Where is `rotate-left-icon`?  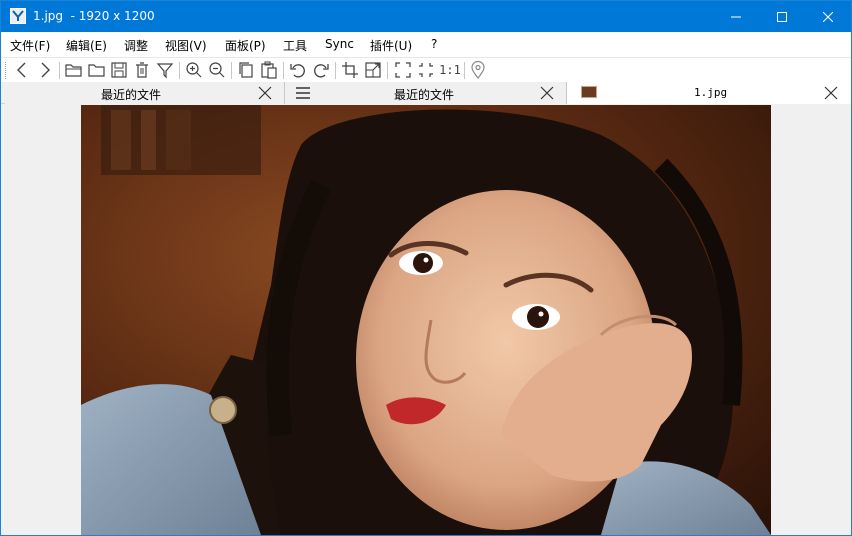 rotate-left-icon is located at coordinates (298, 70).